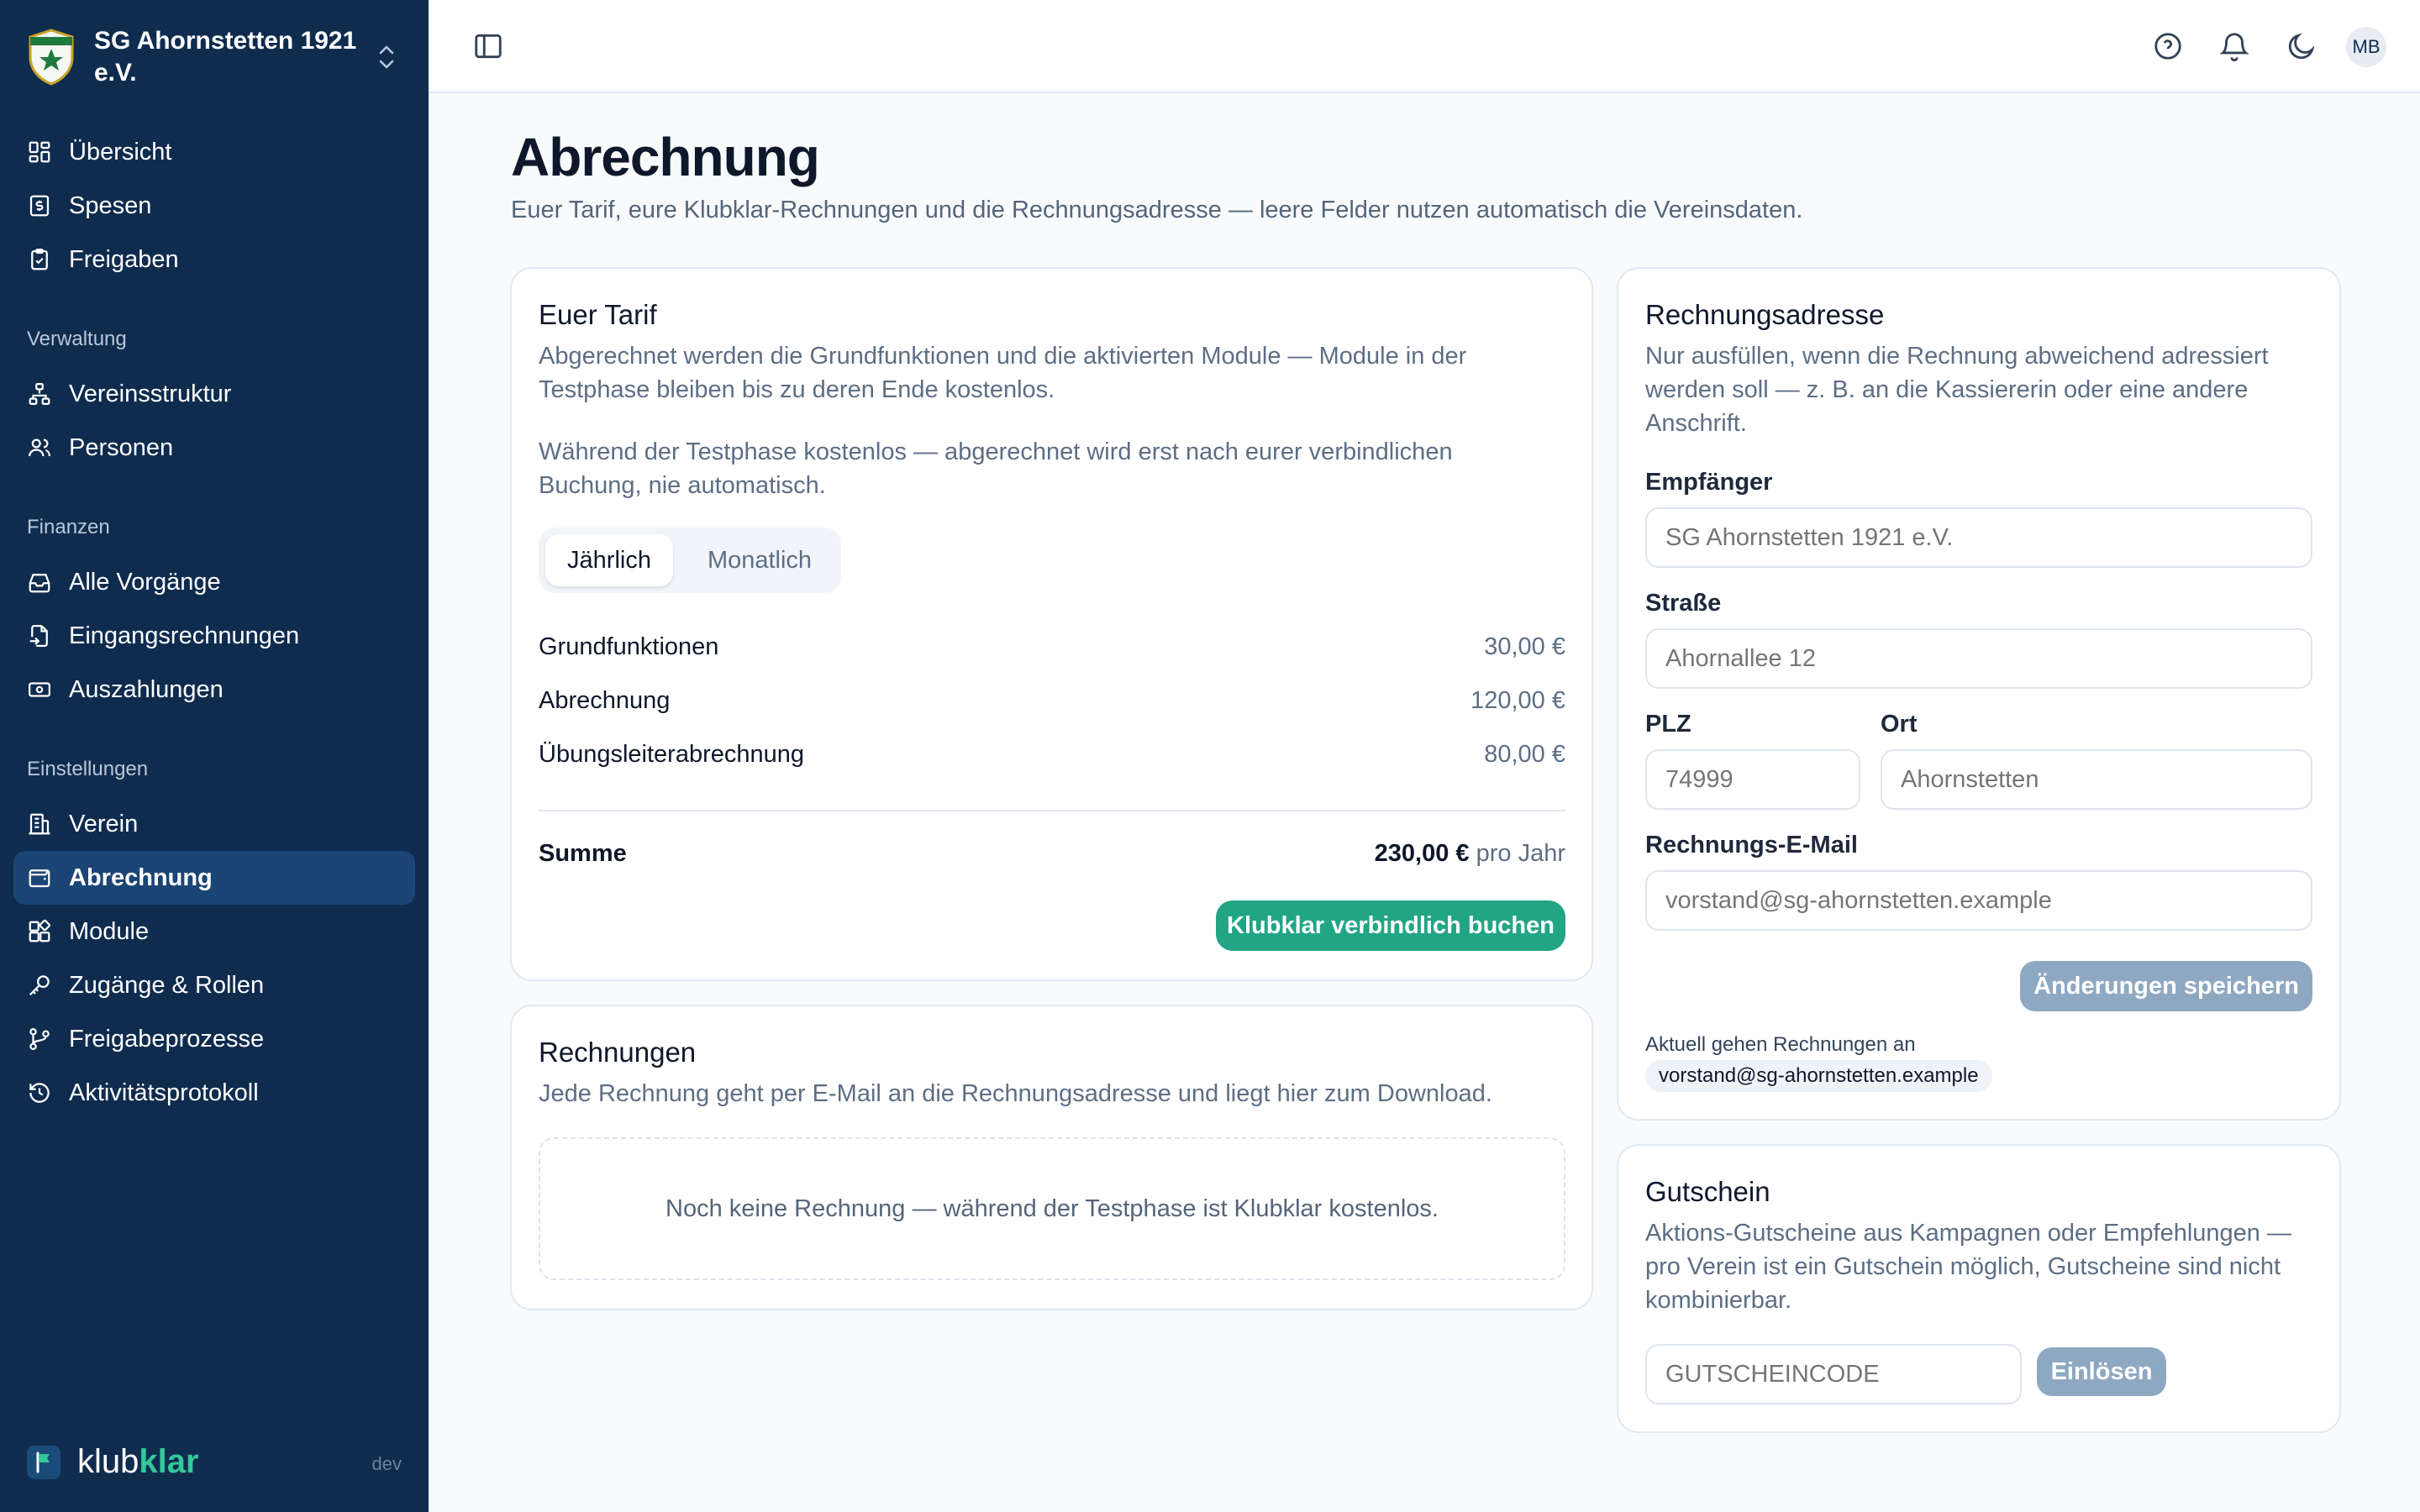 This screenshot has height=1512, width=2420. Describe the element at coordinates (1752, 779) in the screenshot. I see `zip-input` at that location.